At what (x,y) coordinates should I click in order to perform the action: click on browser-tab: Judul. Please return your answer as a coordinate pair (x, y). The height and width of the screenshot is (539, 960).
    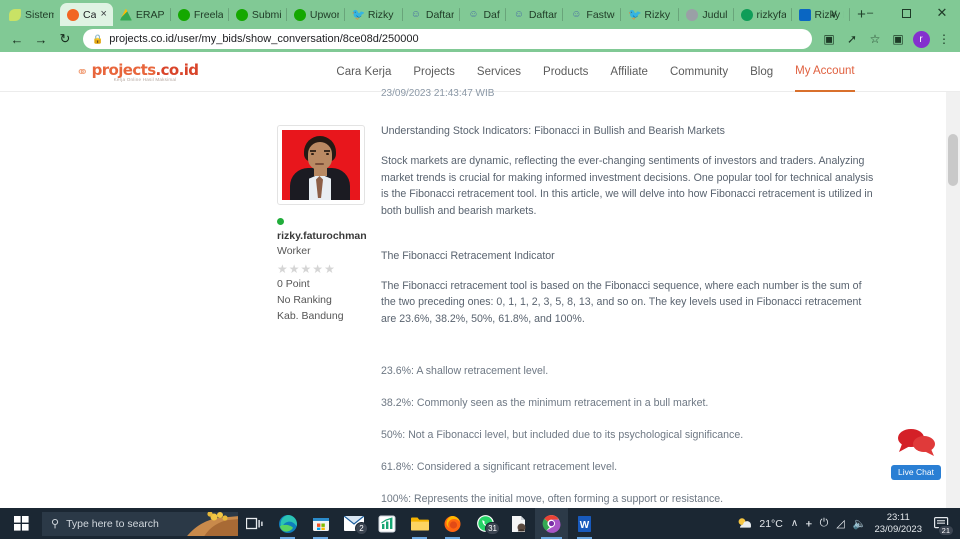
    Looking at the image, I should click on (706, 14).